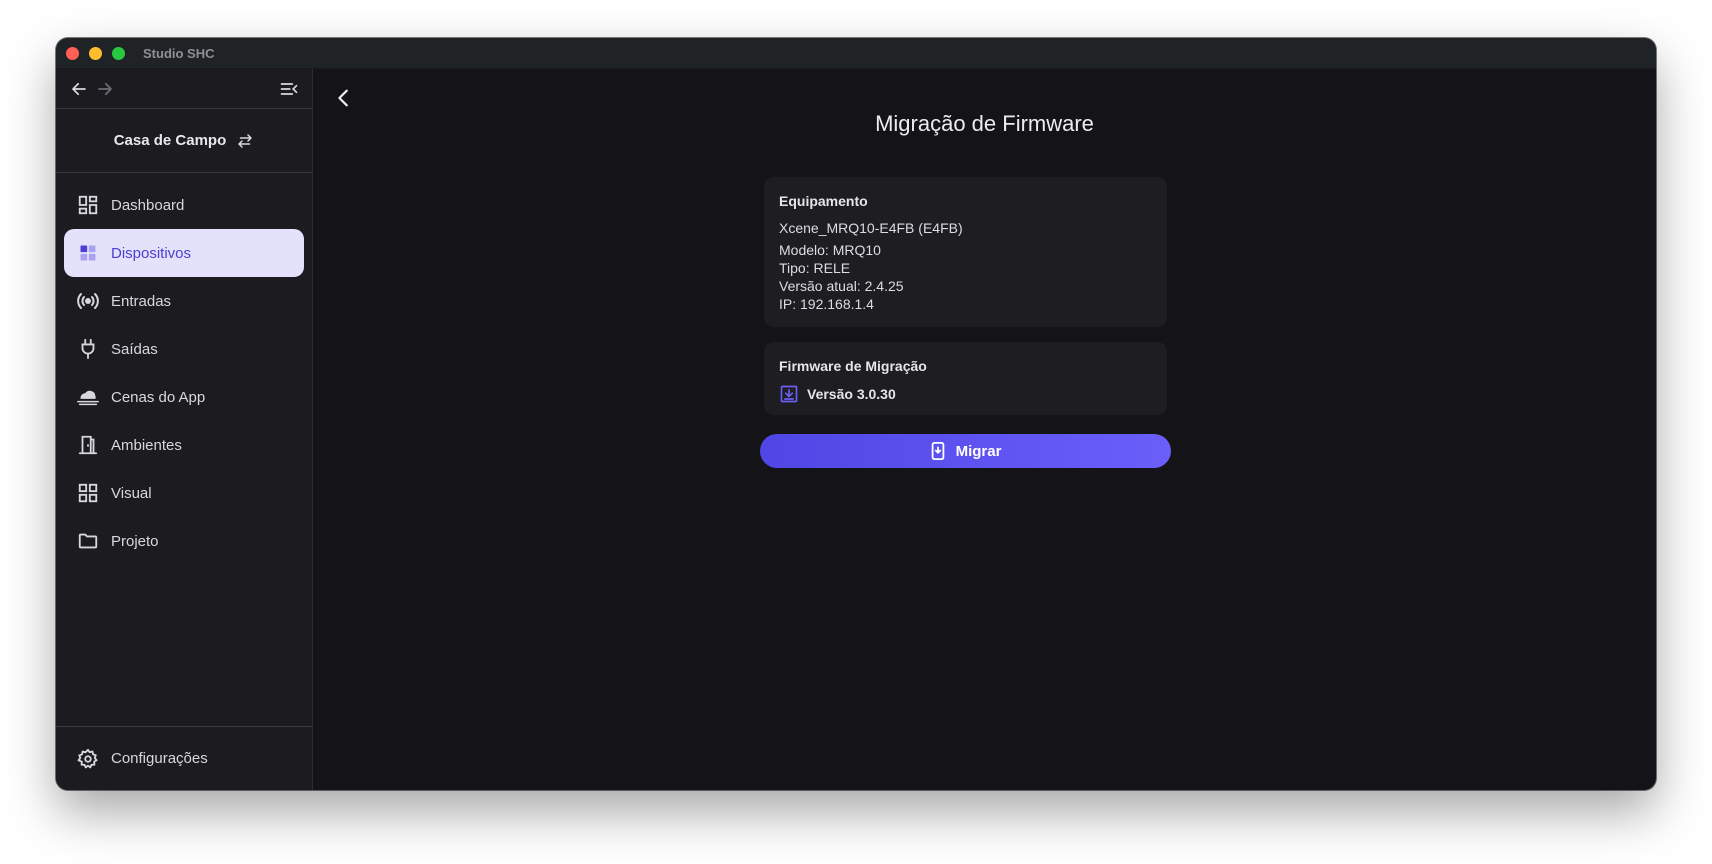 The width and height of the screenshot is (1712, 864). I want to click on nav-back-button, so click(79, 89).